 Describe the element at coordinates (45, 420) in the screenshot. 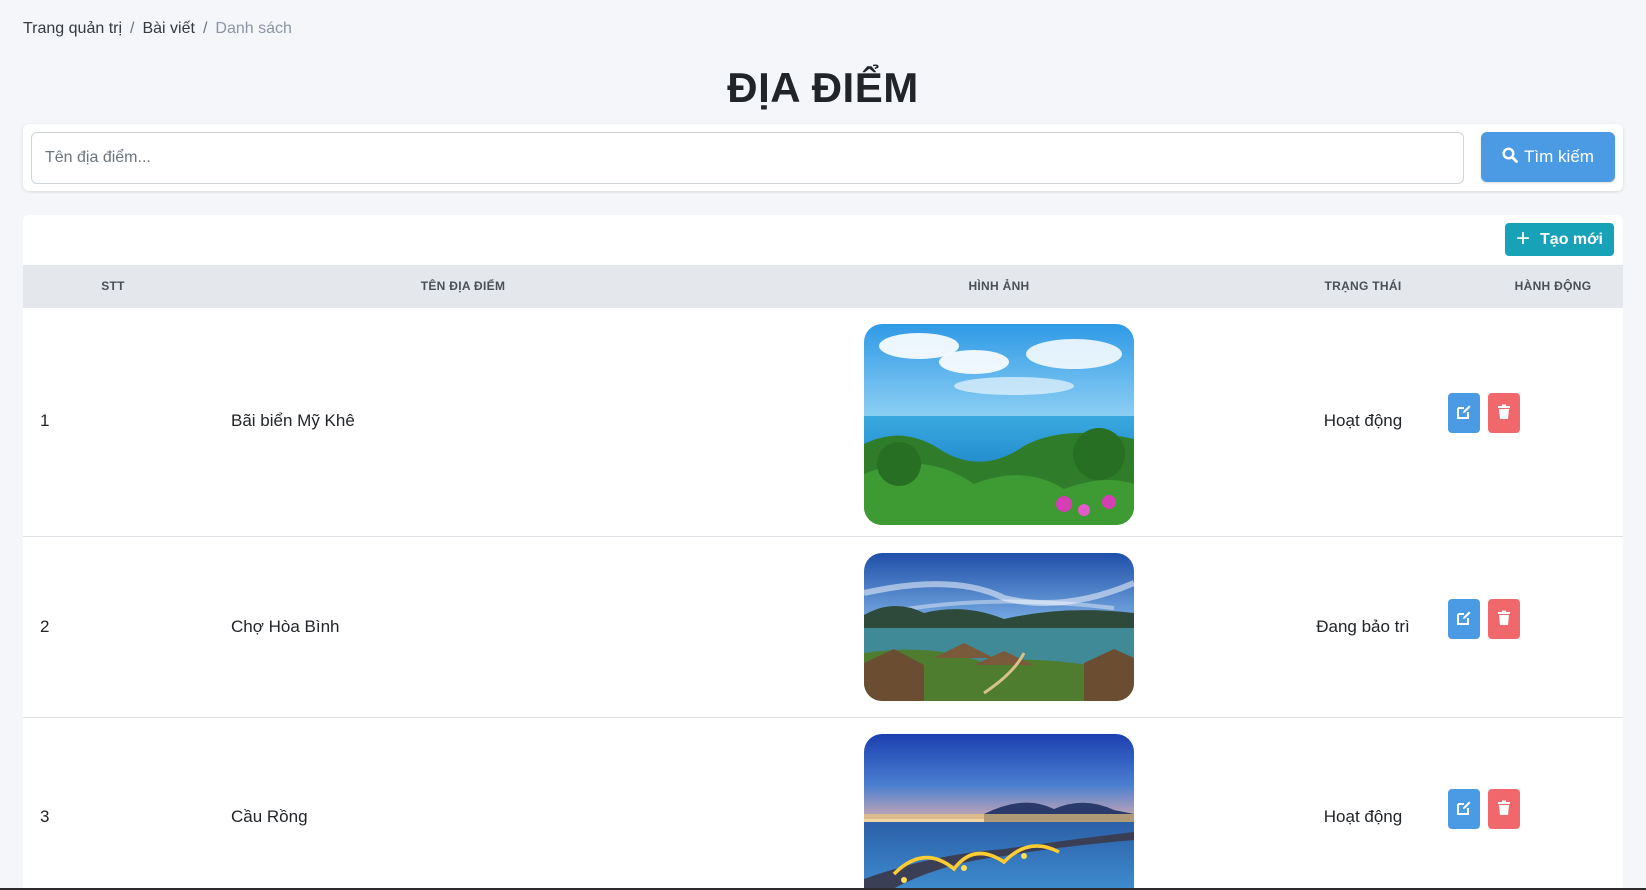

I see `row-index: 1` at that location.